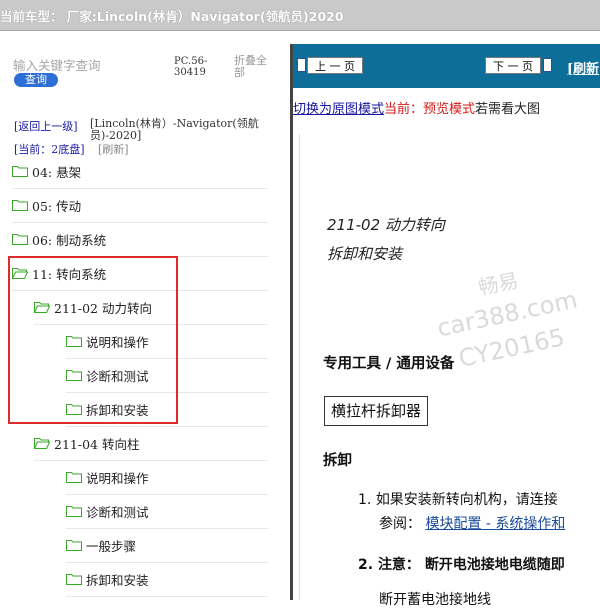 This screenshot has height=609, width=600. I want to click on current-vehicle-text: 当前车型： 厂家:Lincoln(林肯）Navigator(领航员)2020, so click(172, 16).